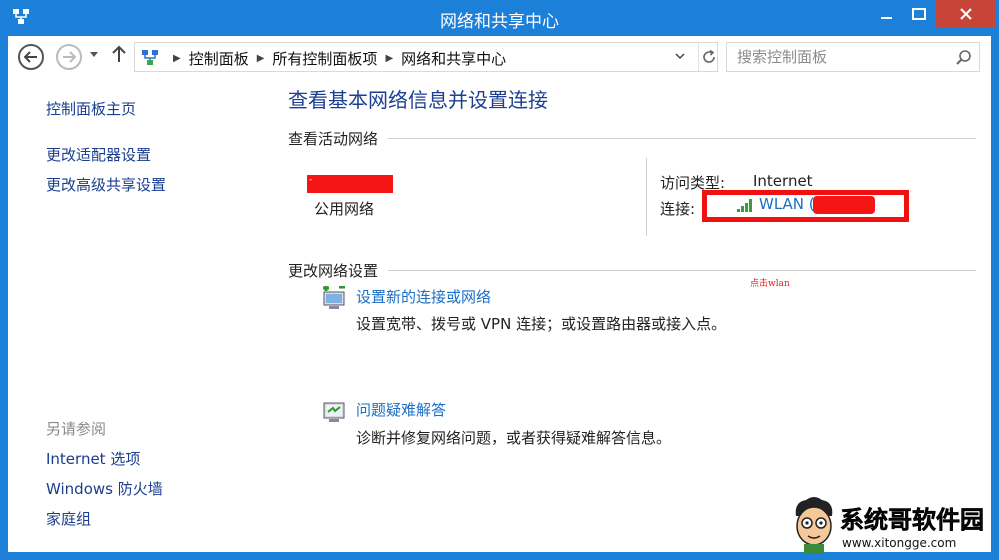 This screenshot has width=999, height=560. I want to click on wlan-connection-link: WLAN (, so click(787, 204).